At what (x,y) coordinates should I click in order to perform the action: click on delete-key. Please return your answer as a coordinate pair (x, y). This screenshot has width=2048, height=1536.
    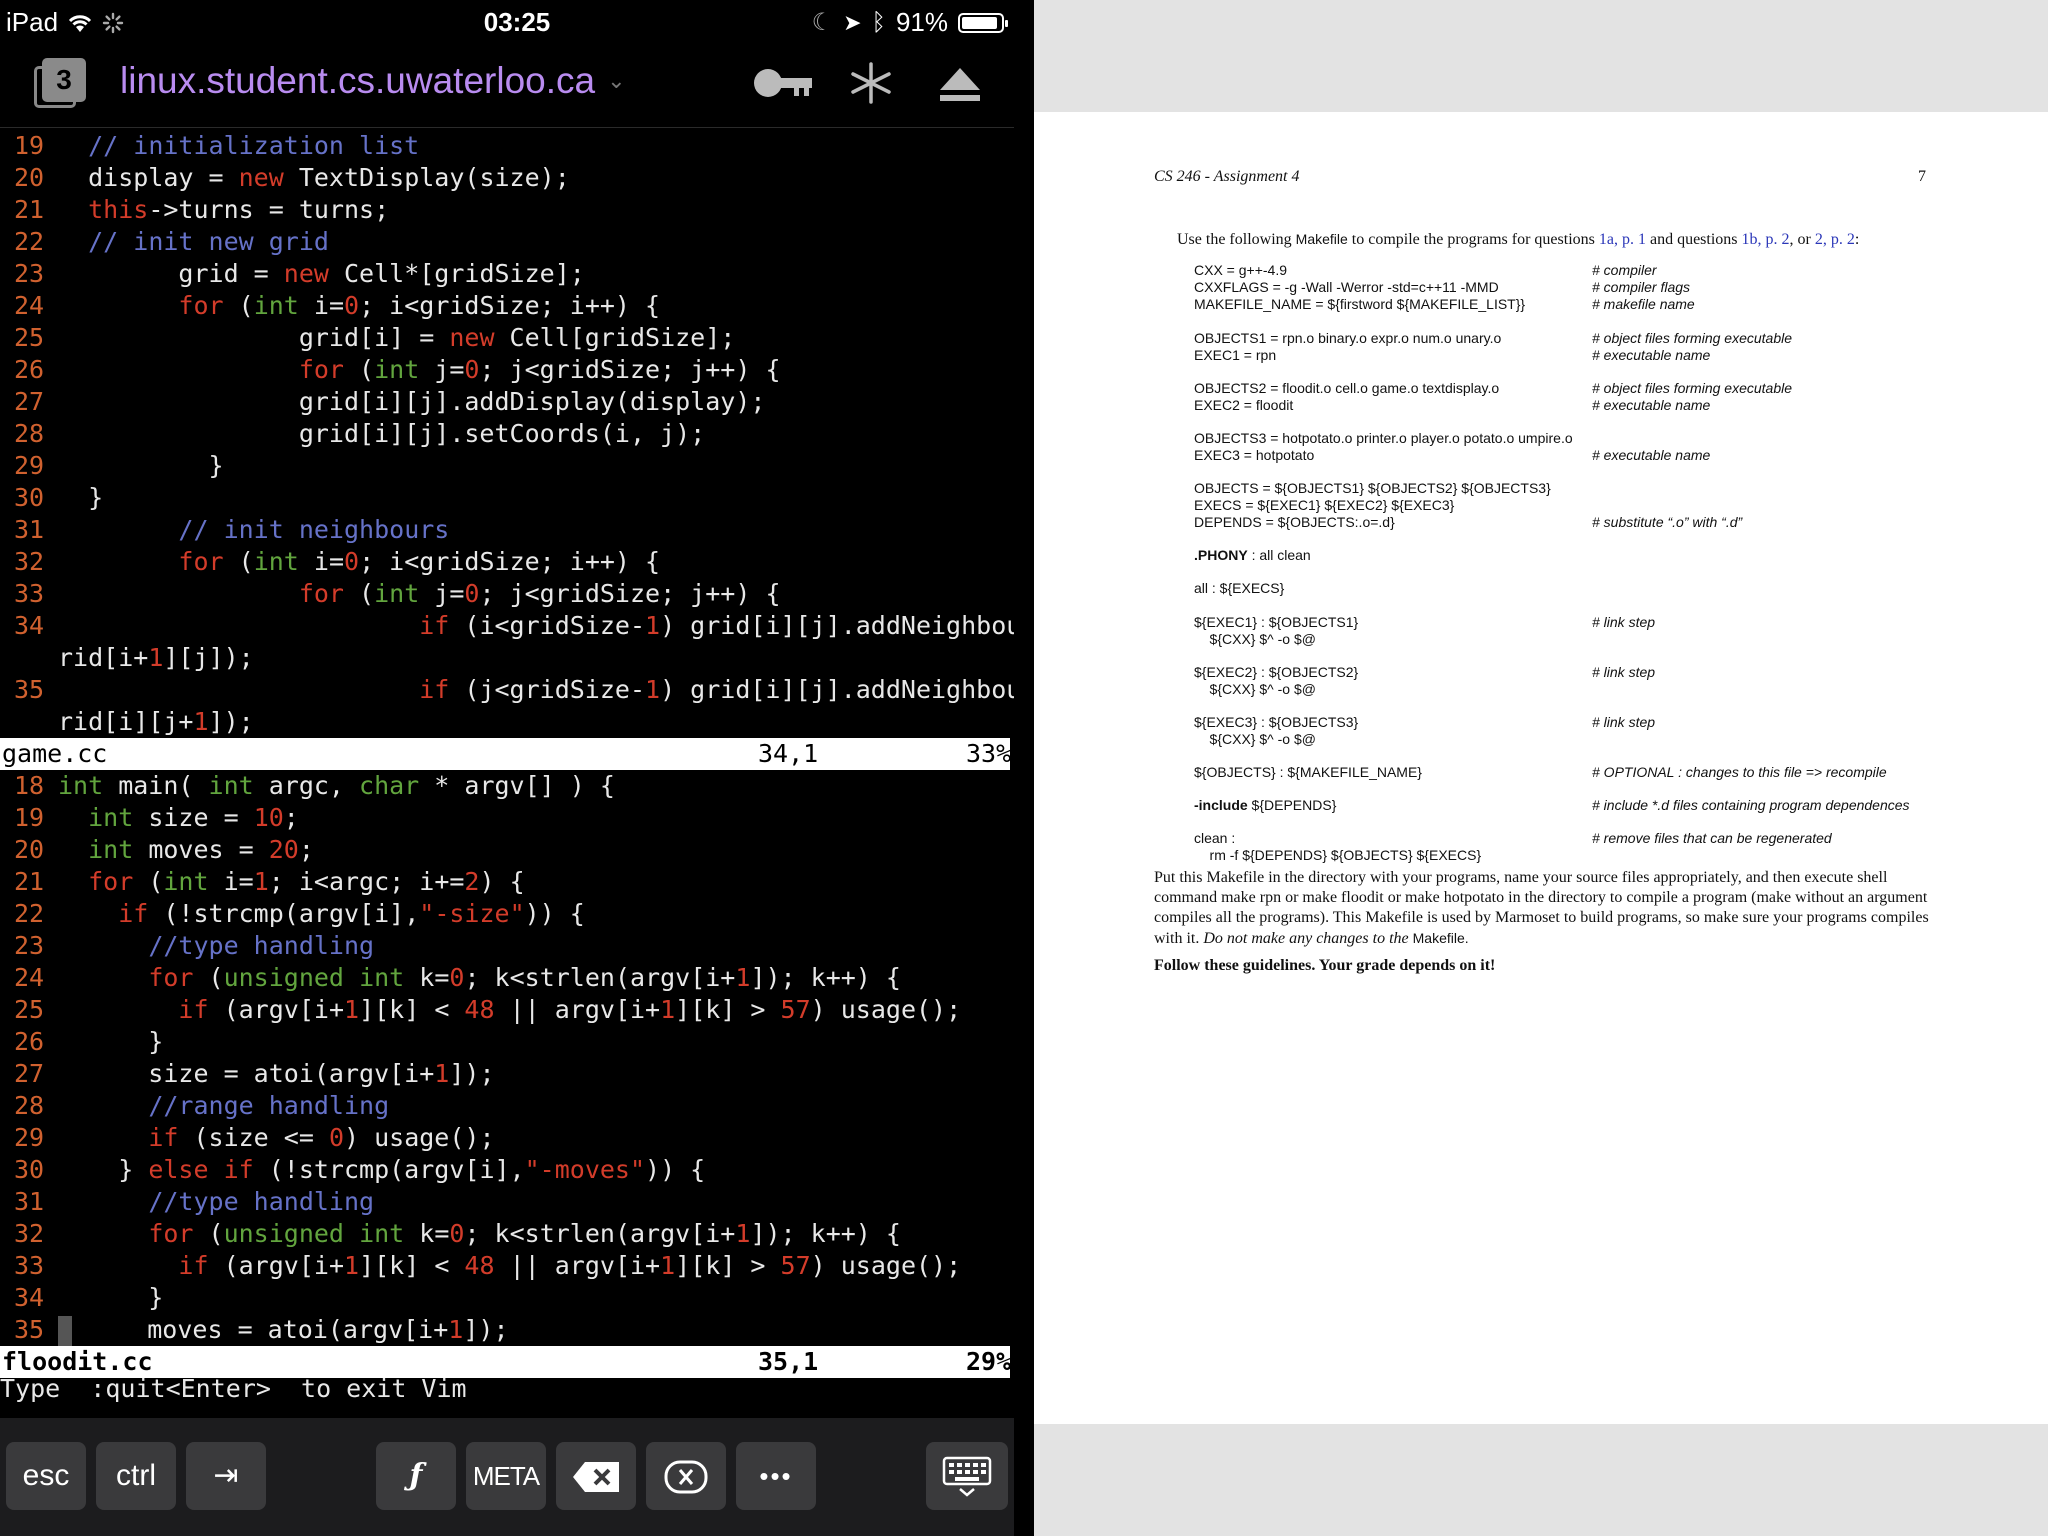
    Looking at the image, I should click on (686, 1476).